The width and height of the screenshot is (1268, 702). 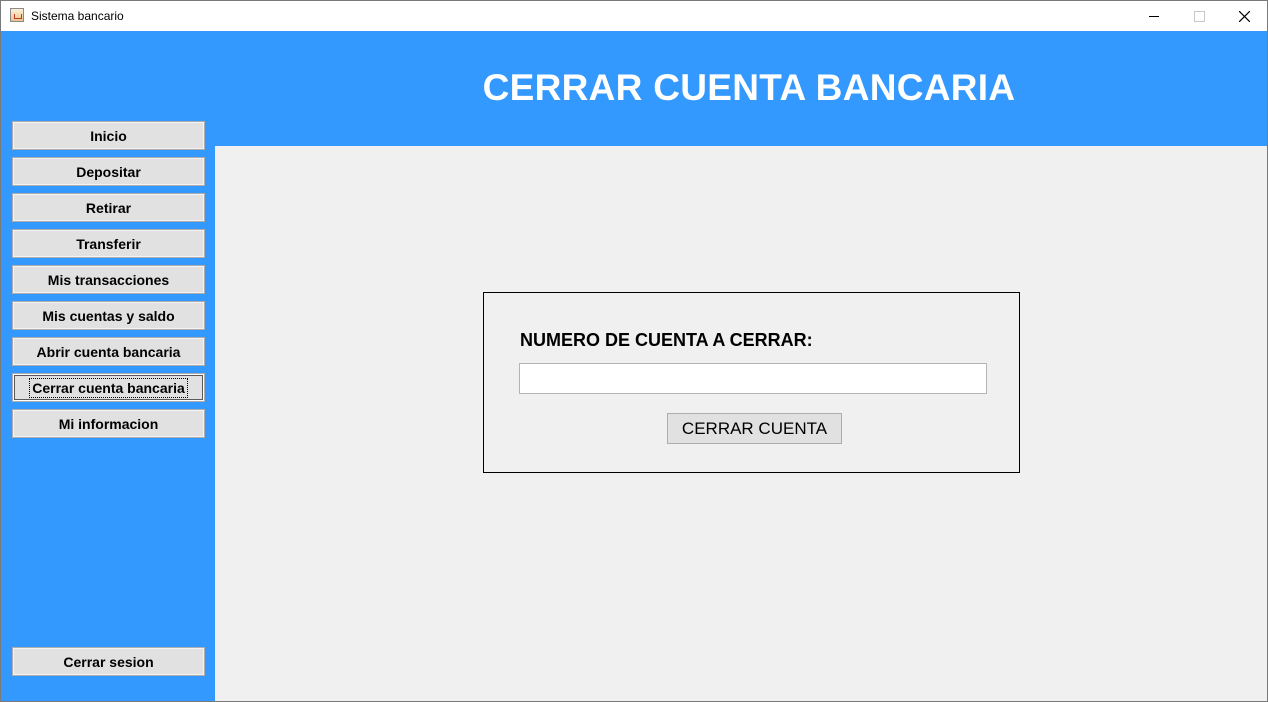 I want to click on java-app-icon, so click(x=17, y=15).